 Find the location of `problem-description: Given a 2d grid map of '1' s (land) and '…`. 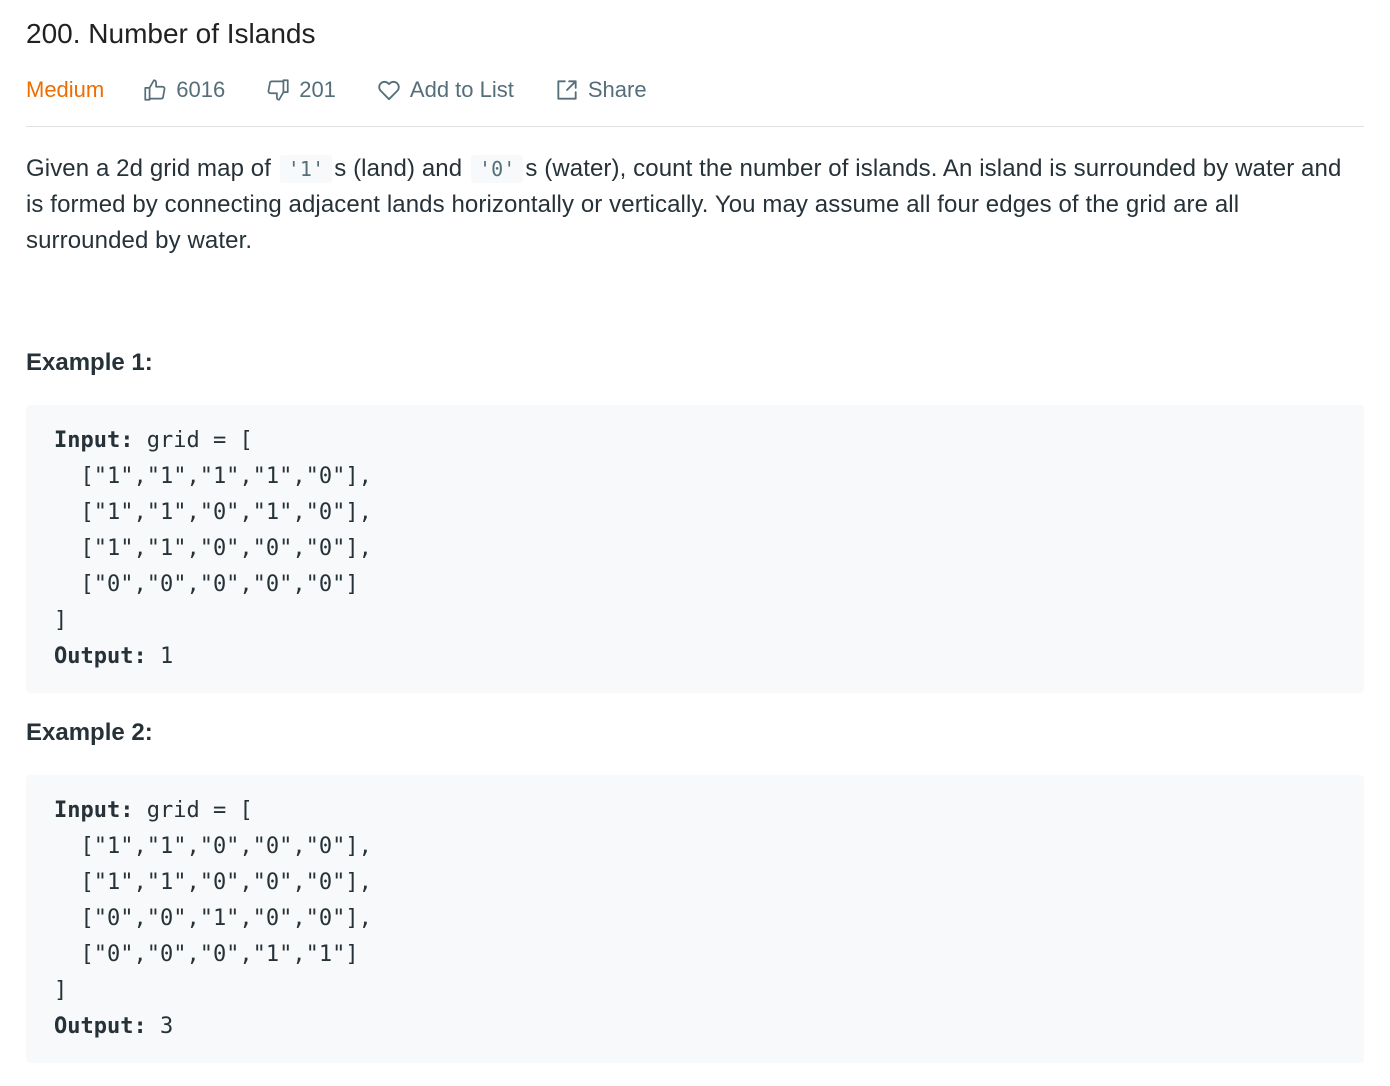

problem-description: Given a 2d grid map of '1' s (land) and '… is located at coordinates (695, 205).